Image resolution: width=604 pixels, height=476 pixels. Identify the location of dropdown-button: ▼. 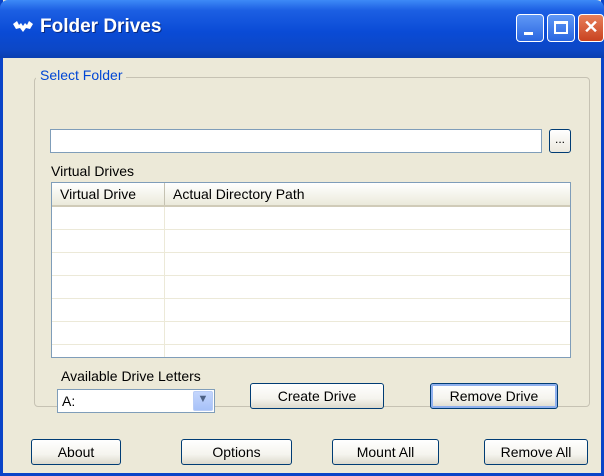
(203, 401).